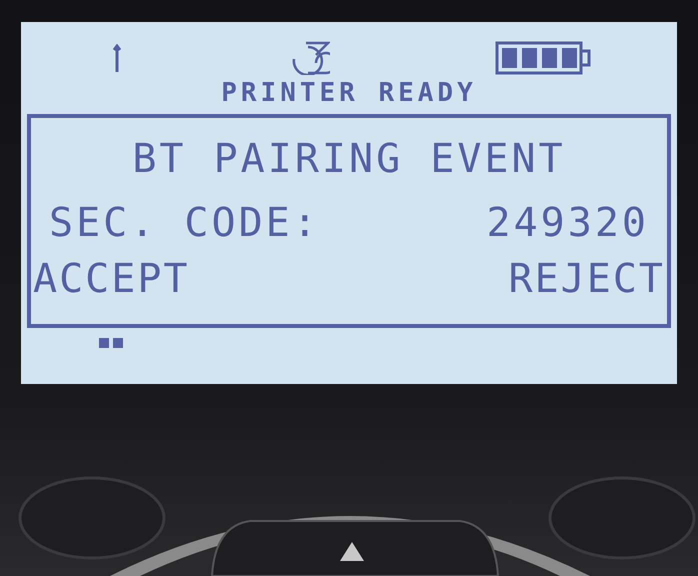 This screenshot has width=698, height=576. Describe the element at coordinates (543, 58) in the screenshot. I see `battery-icon` at that location.